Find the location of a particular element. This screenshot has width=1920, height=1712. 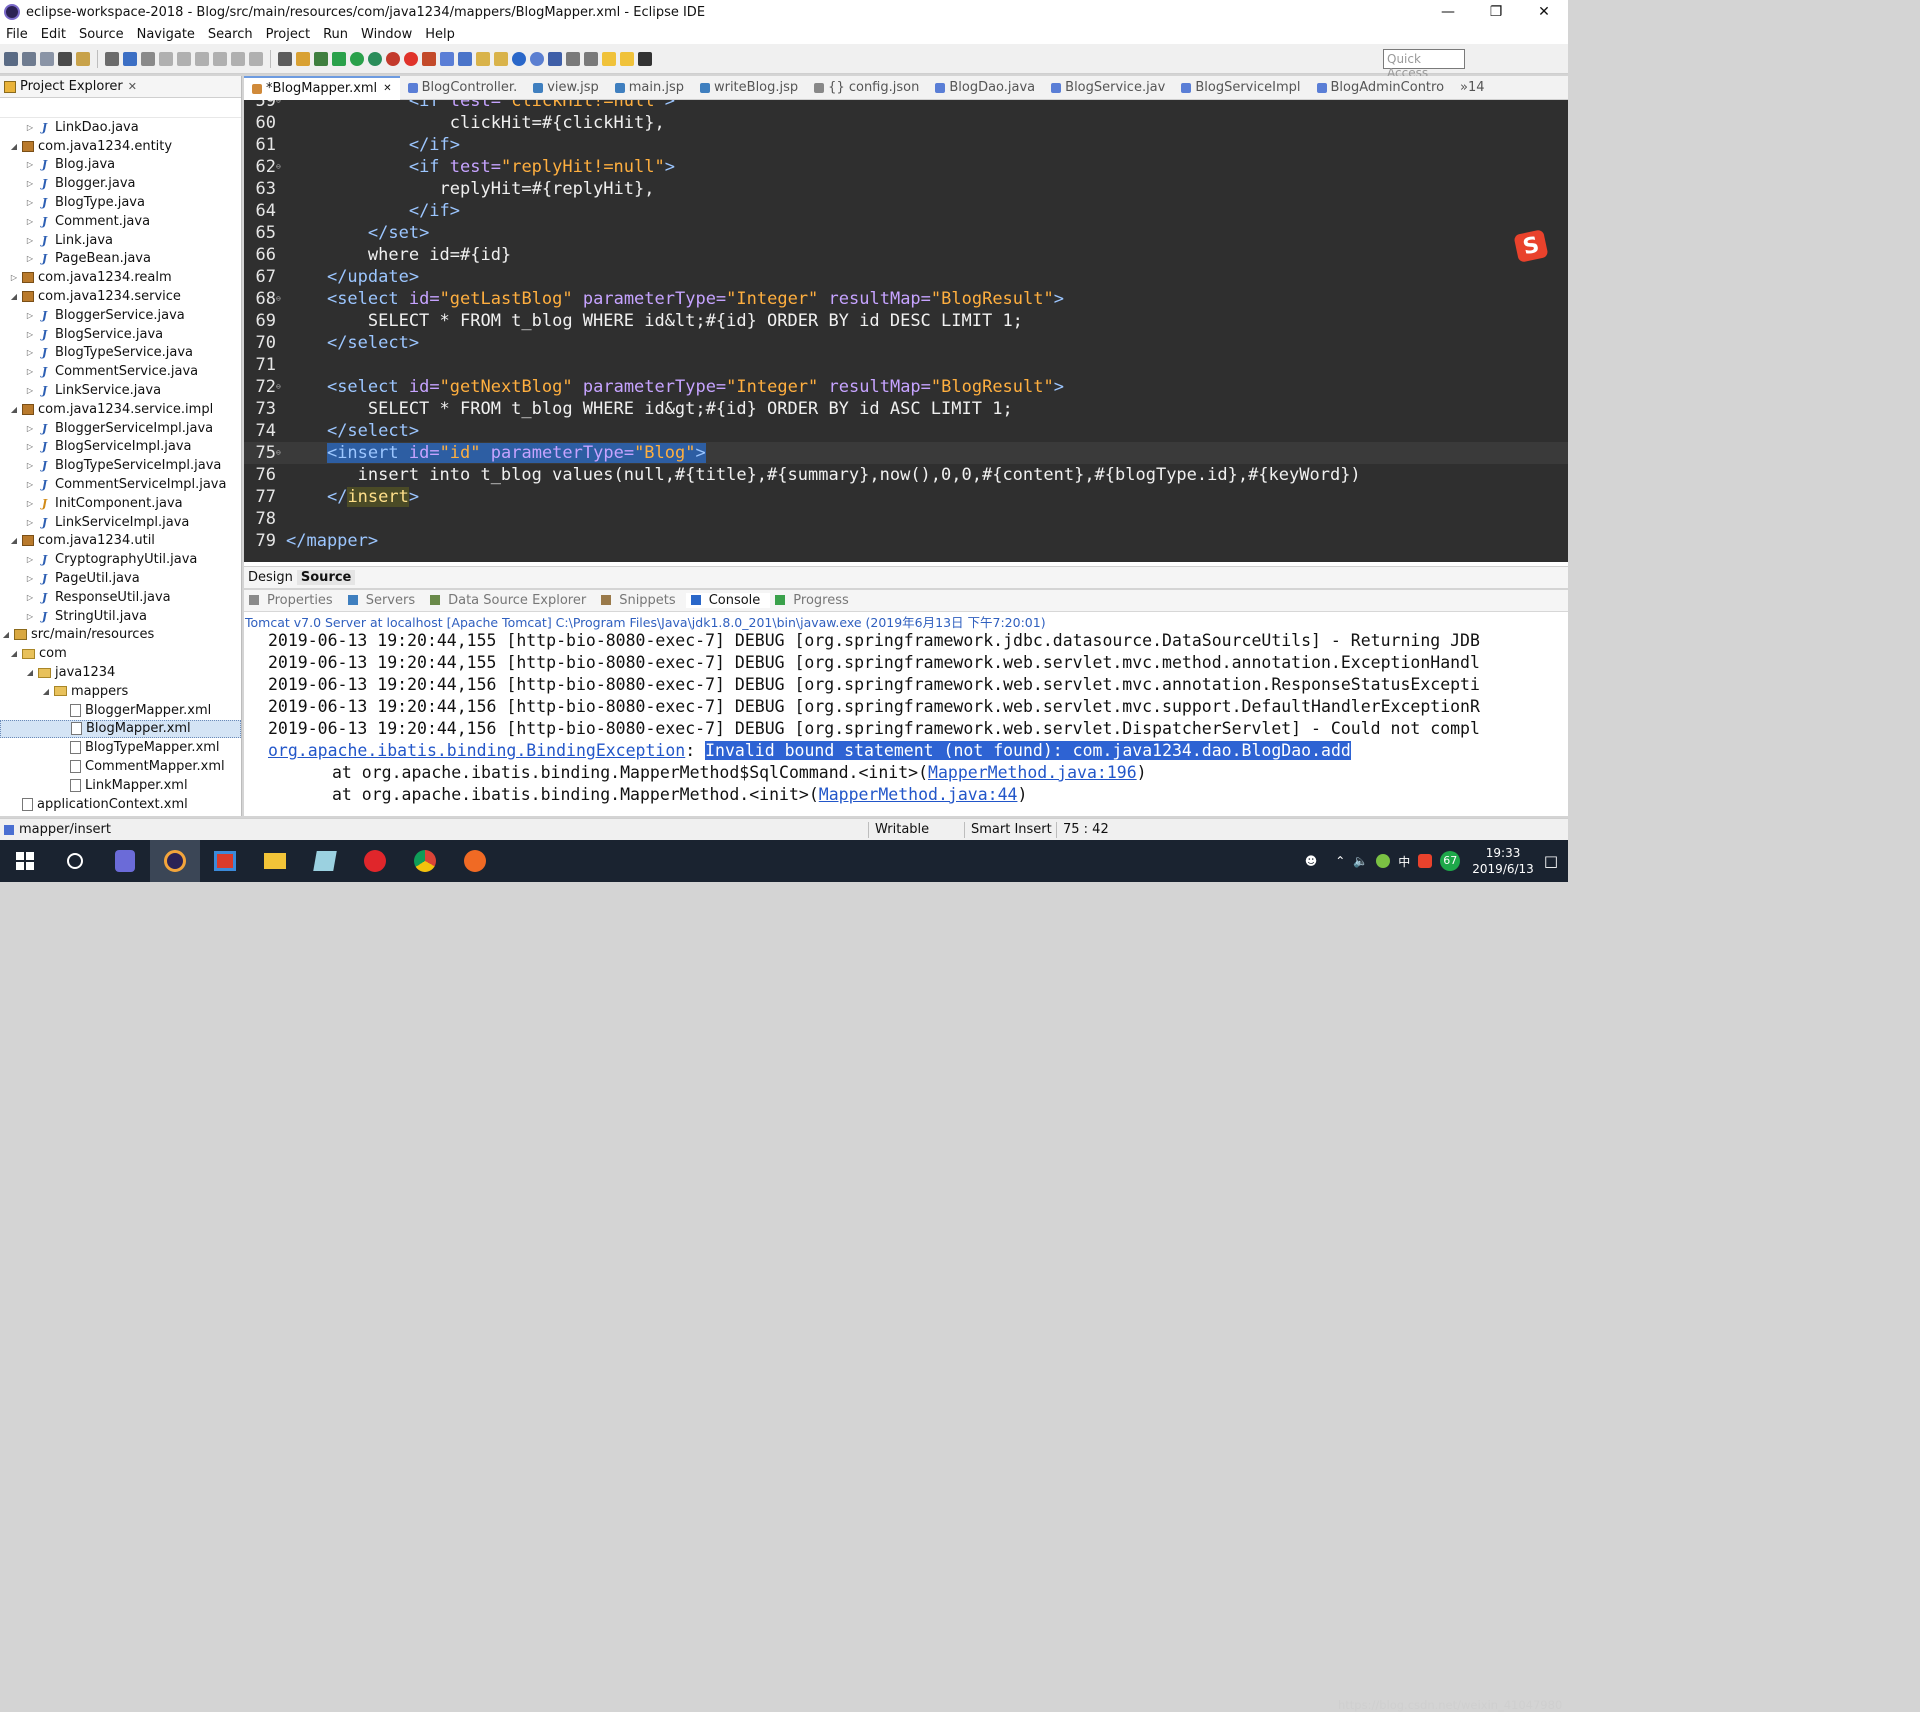

quick-access-input: Quick Access is located at coordinates (1424, 64).